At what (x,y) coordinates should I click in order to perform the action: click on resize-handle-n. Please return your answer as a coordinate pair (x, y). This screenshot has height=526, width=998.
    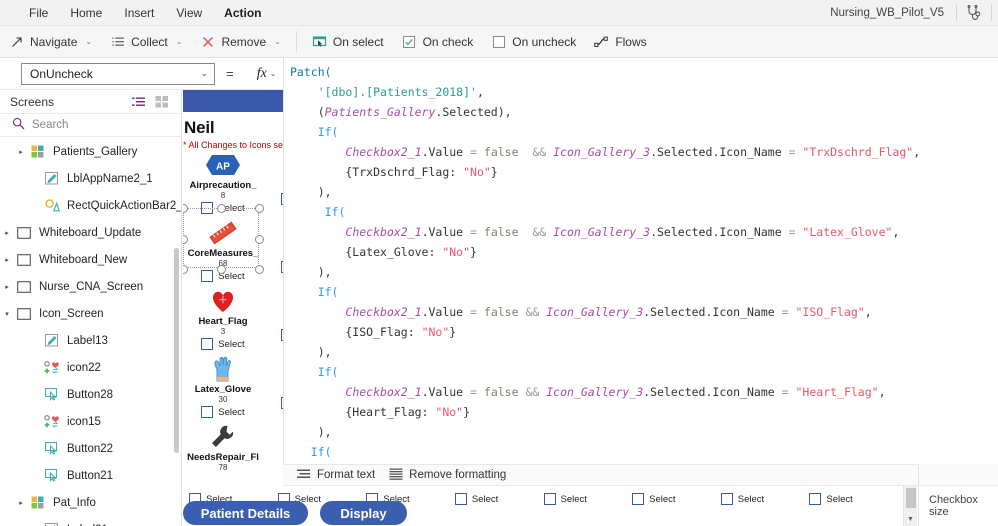
    Looking at the image, I should click on (221, 208).